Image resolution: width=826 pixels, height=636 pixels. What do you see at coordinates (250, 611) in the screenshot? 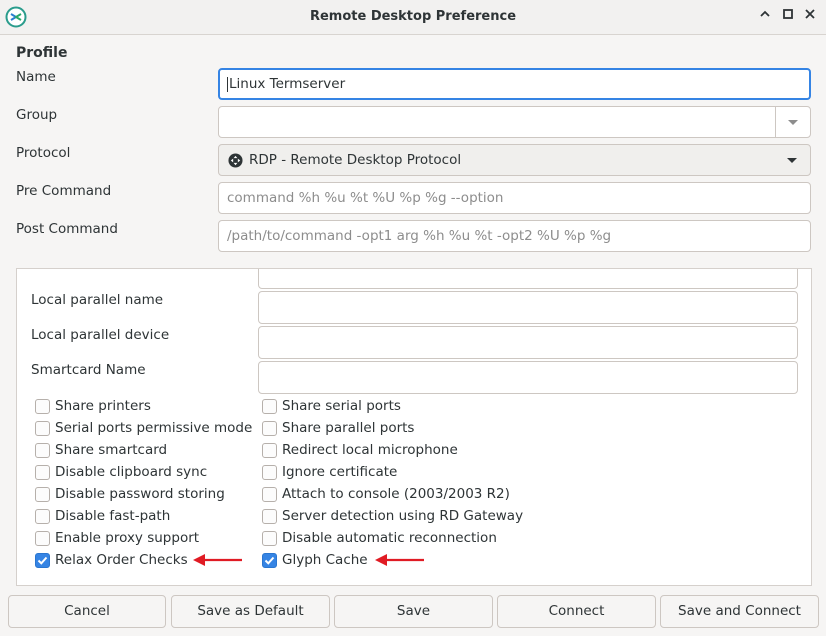
I see `save-as-default-button: Save as Default` at bounding box center [250, 611].